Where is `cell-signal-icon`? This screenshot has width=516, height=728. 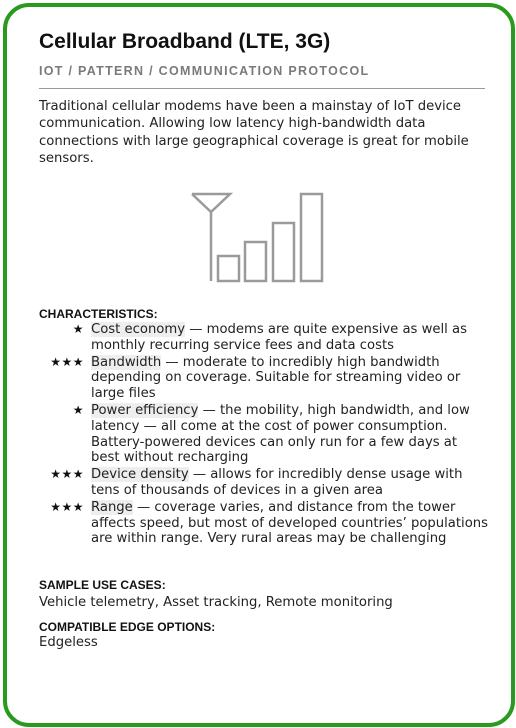 cell-signal-icon is located at coordinates (257, 237).